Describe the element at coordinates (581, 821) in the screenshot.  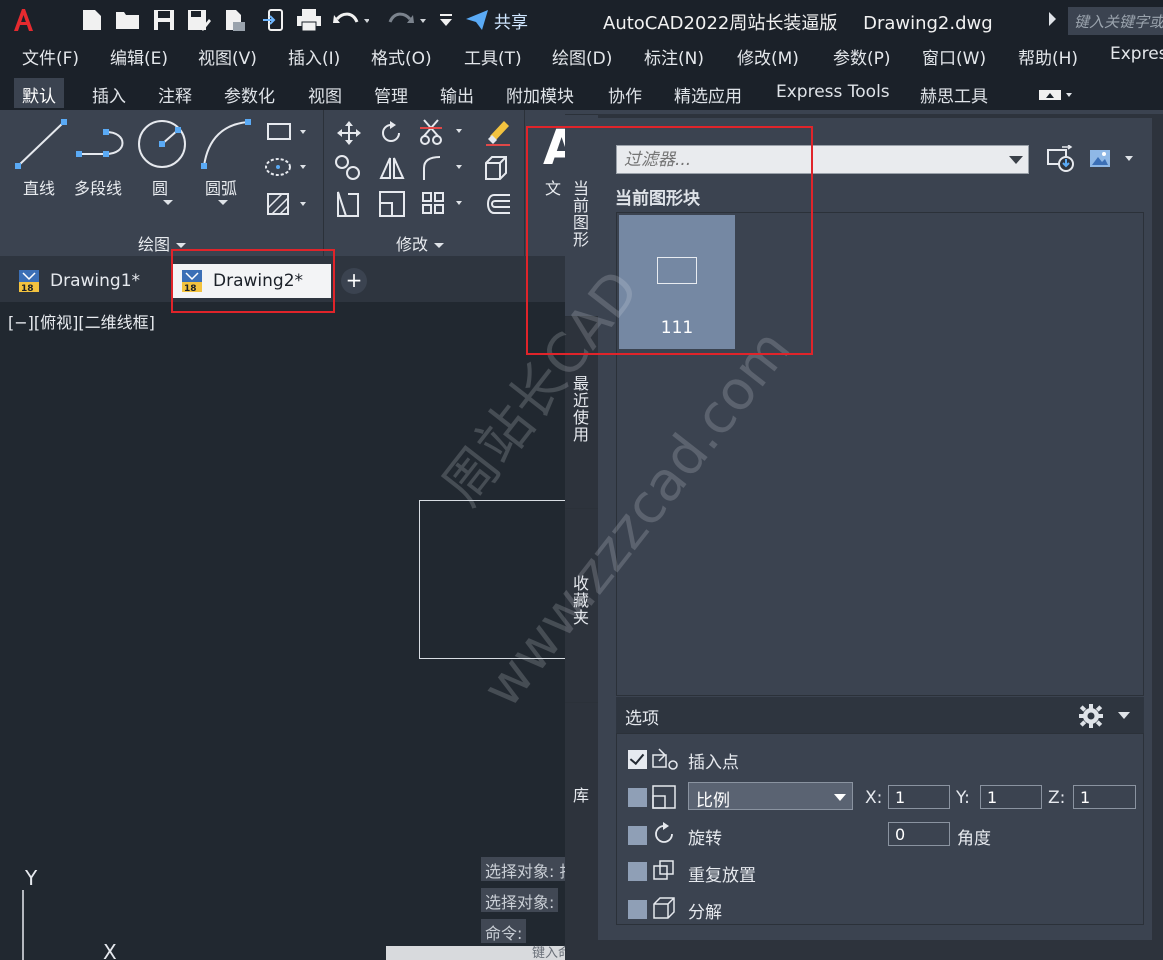
I see `palette-tab-library` at that location.